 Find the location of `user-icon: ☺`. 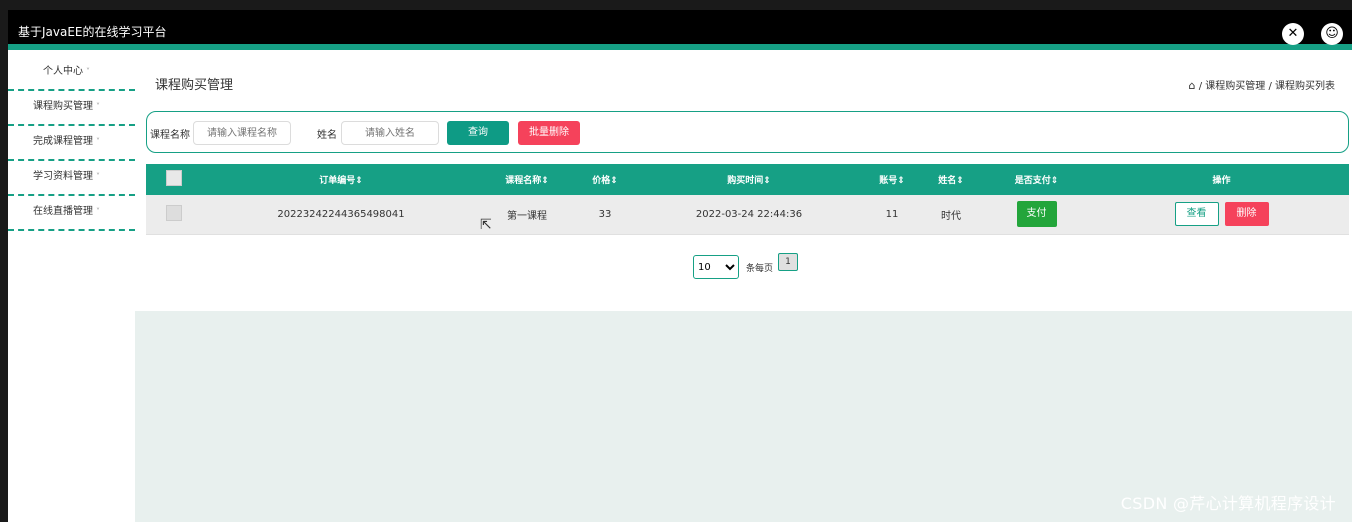

user-icon: ☺ is located at coordinates (1332, 34).